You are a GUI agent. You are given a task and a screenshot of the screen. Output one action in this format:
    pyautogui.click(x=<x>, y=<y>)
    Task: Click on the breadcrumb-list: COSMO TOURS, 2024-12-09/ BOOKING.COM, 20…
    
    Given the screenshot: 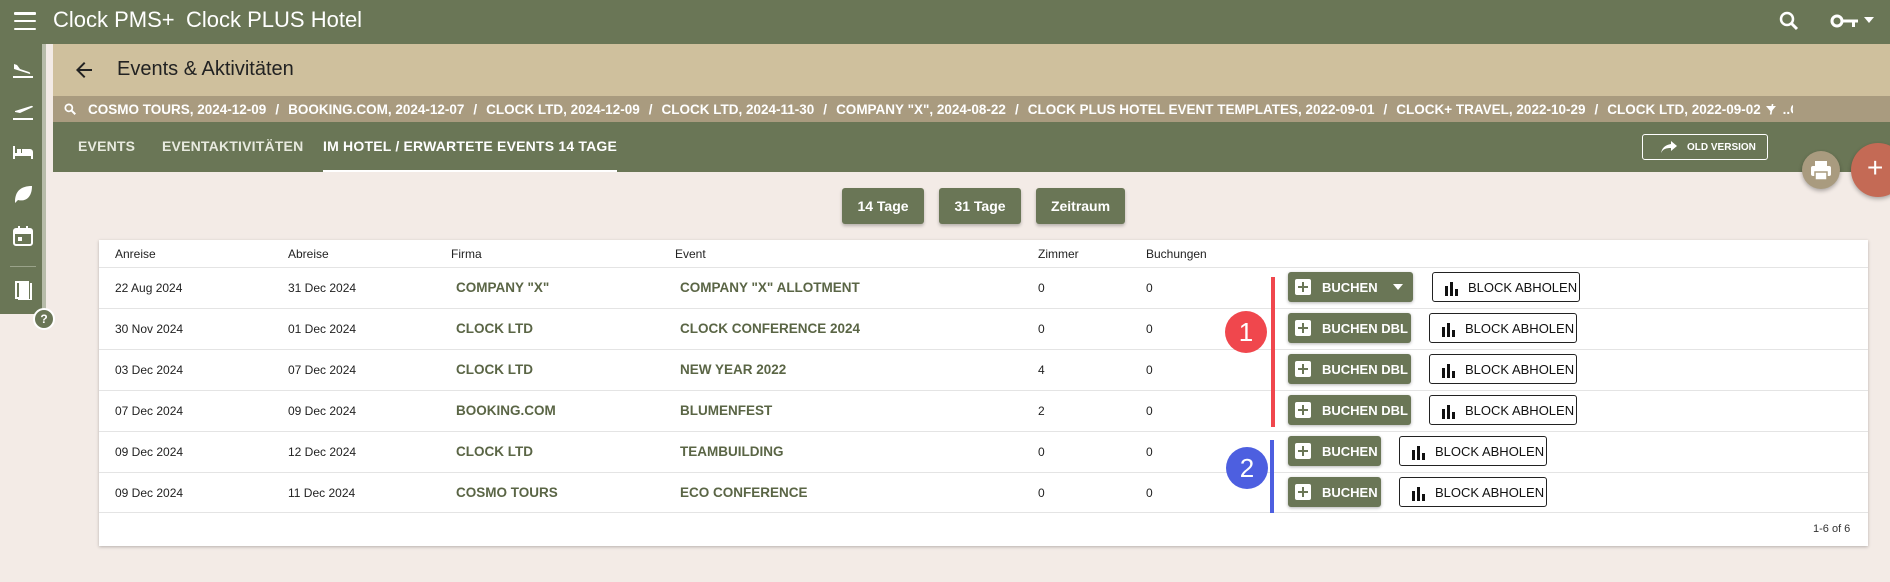 What is the action you would take?
    pyautogui.click(x=940, y=109)
    